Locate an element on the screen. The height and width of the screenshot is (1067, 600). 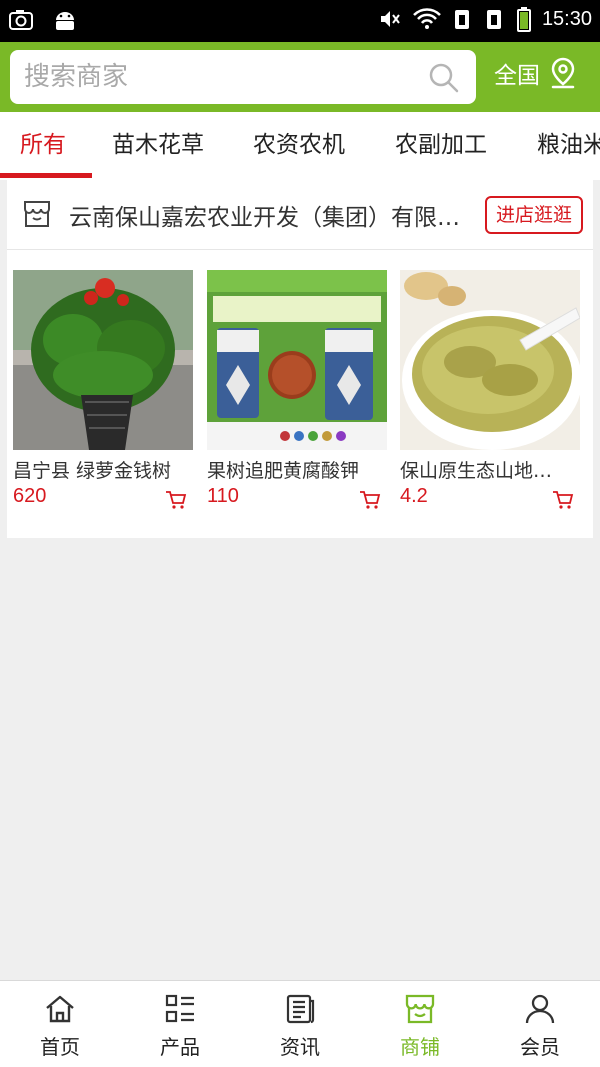
mute-icon is located at coordinates (390, 19).